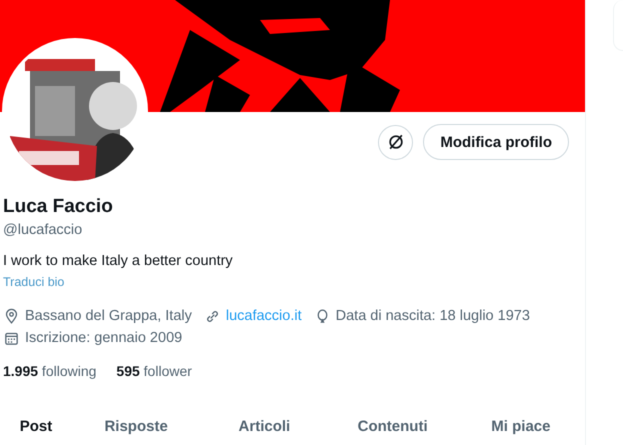 The width and height of the screenshot is (623, 445). Describe the element at coordinates (33, 282) in the screenshot. I see `translate-link: Traduci bio` at that location.